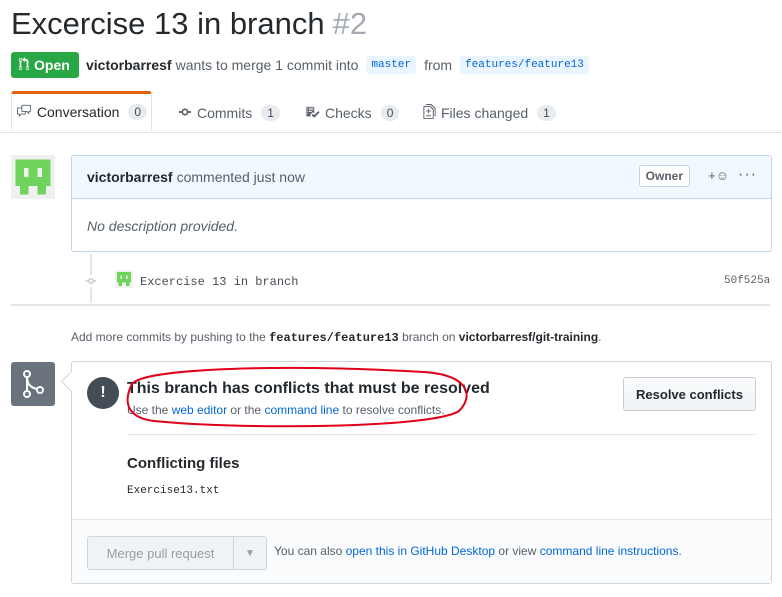 This screenshot has height=597, width=782. I want to click on tab-conversation: Conversation 0, so click(81, 111).